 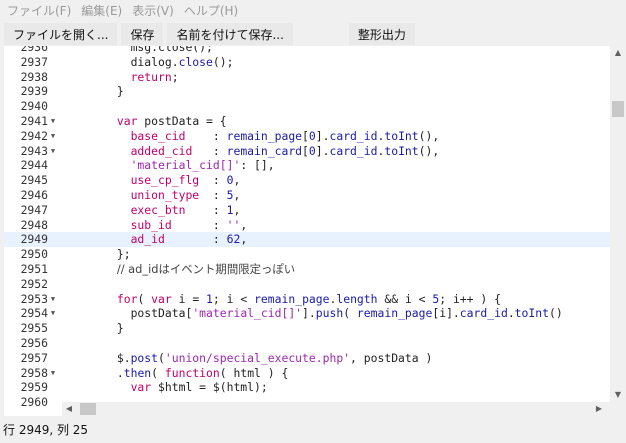 I want to click on triangle-left-icon: ◀, so click(x=69, y=409).